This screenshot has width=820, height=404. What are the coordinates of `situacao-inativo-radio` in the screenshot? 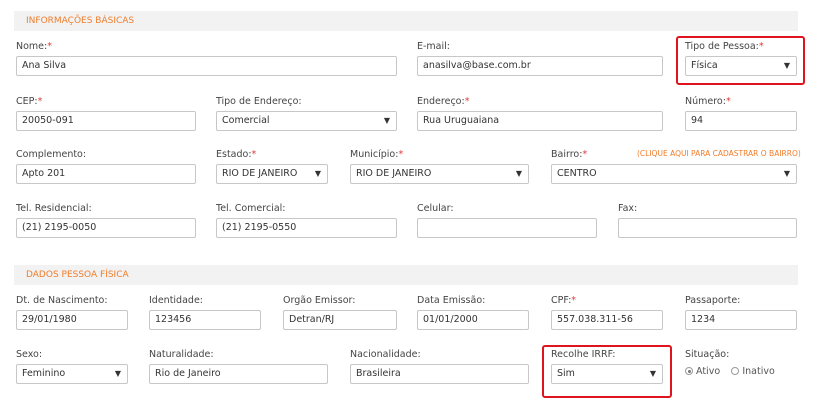 It's located at (735, 371).